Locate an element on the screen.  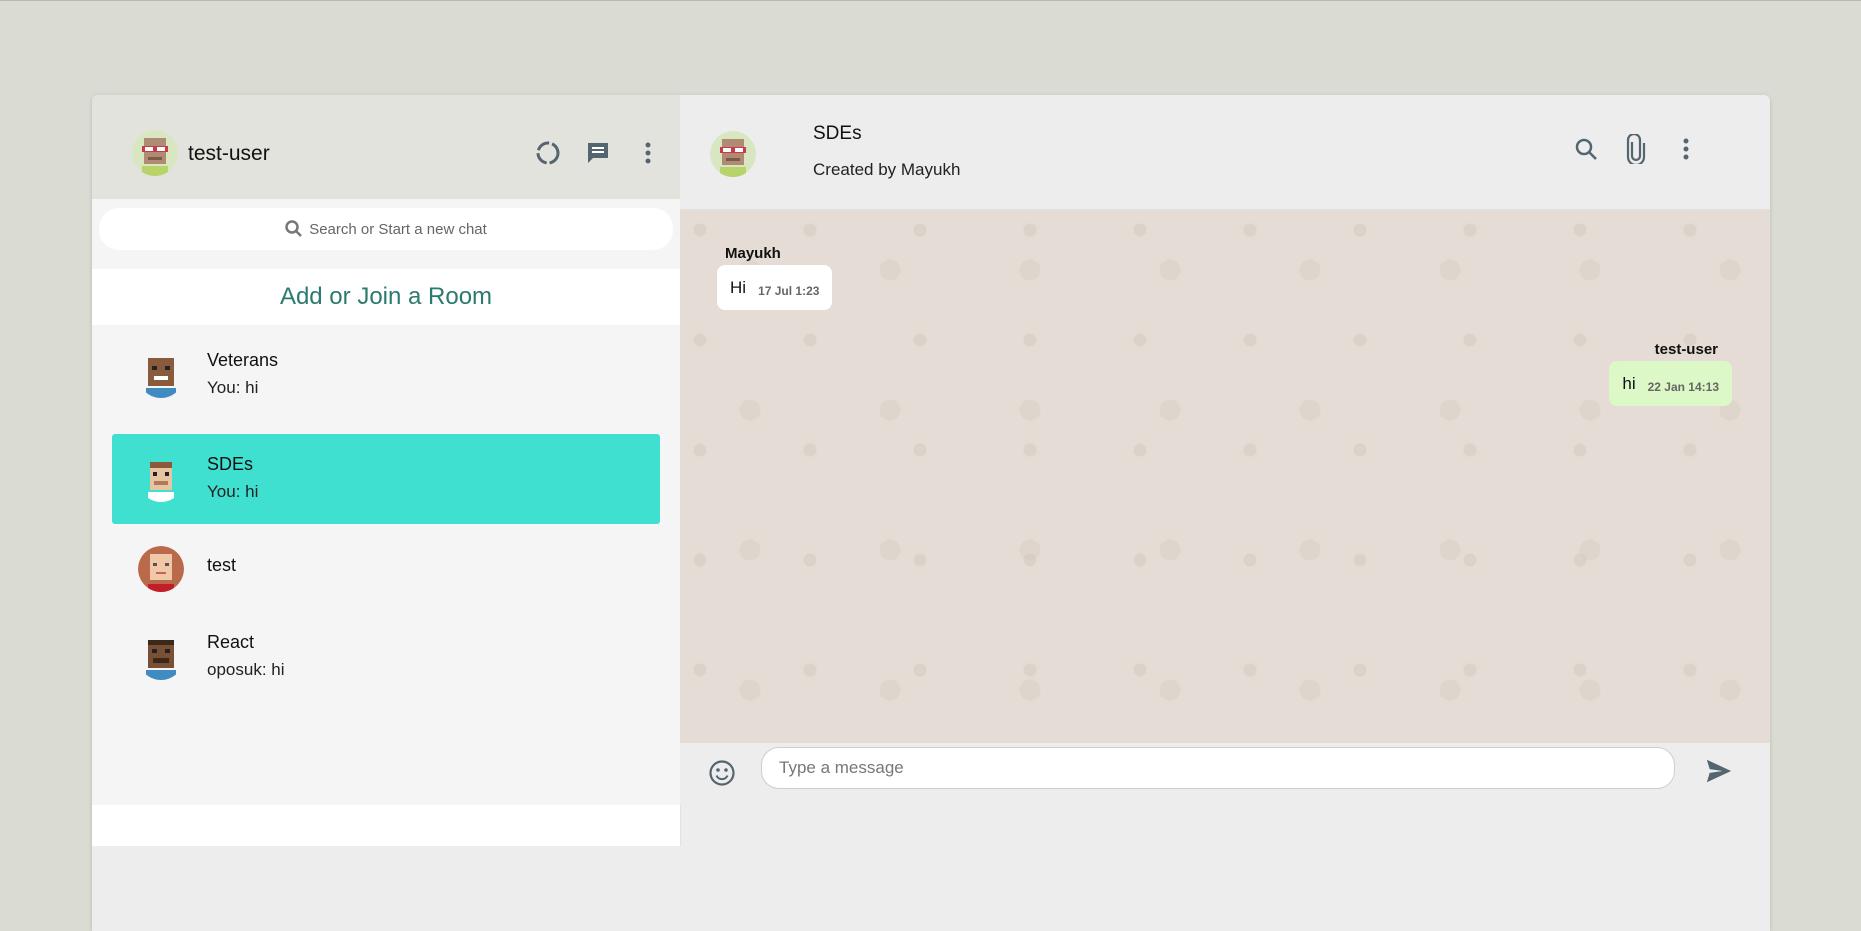
chat-item-sdes: SDEs You: hi is located at coordinates (386, 479).